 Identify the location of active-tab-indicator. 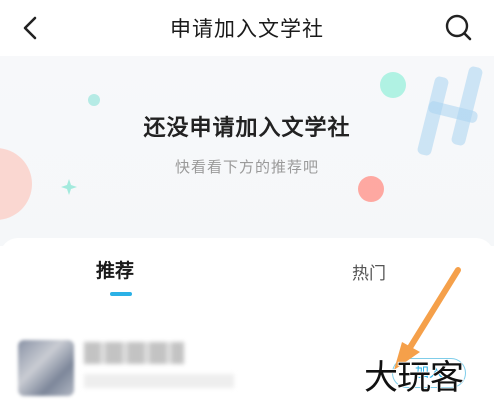
(121, 294).